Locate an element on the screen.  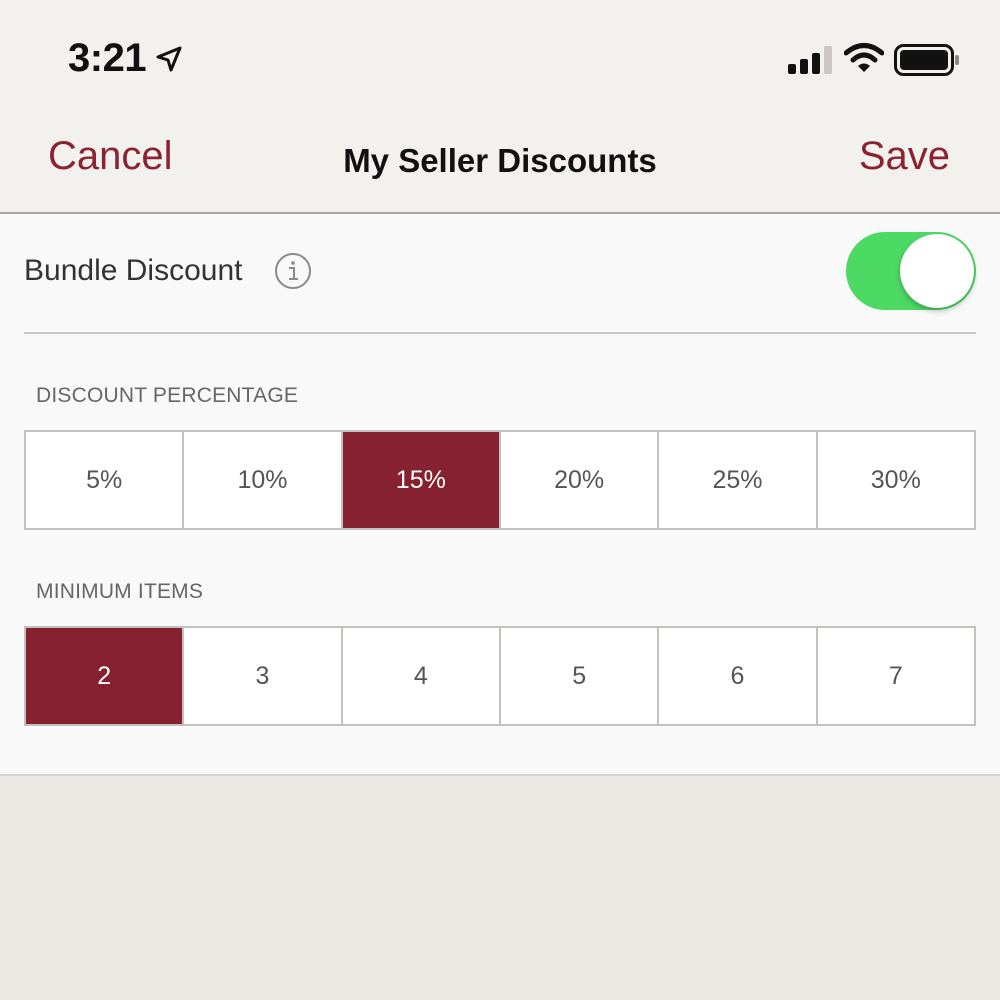
minimum-items-option: 7 is located at coordinates (896, 676).